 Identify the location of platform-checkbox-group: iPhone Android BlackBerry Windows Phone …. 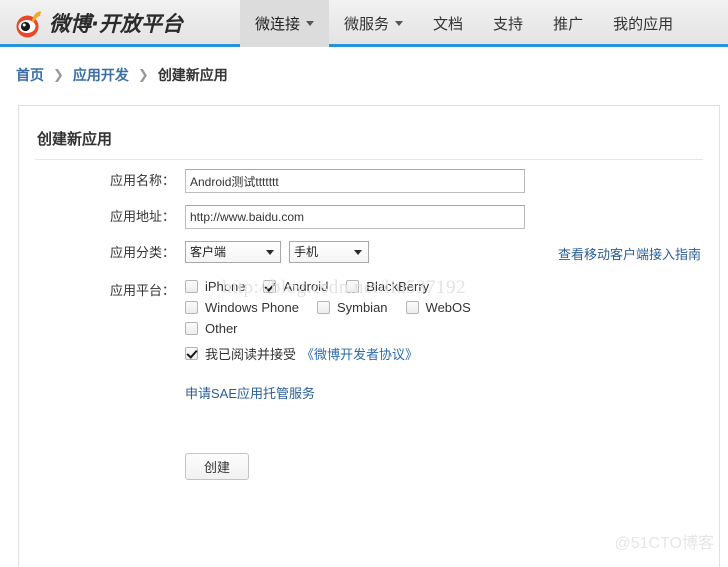
(337, 379).